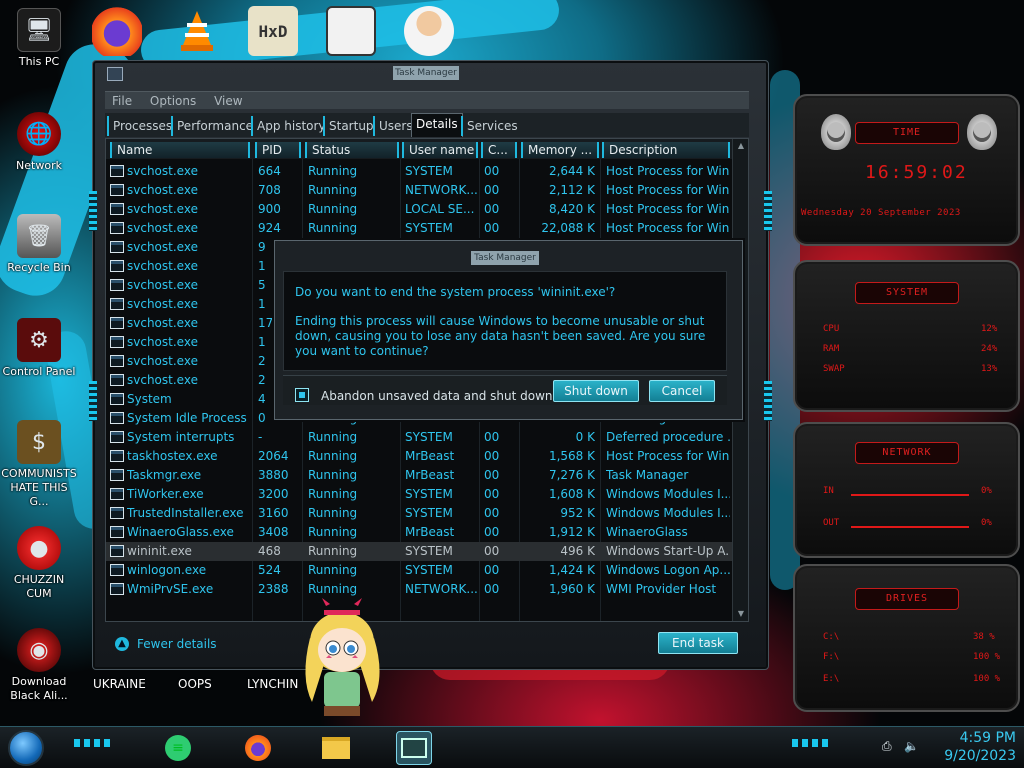 This screenshot has width=1024, height=768. I want to click on cell-cpu: 00, so click(492, 190).